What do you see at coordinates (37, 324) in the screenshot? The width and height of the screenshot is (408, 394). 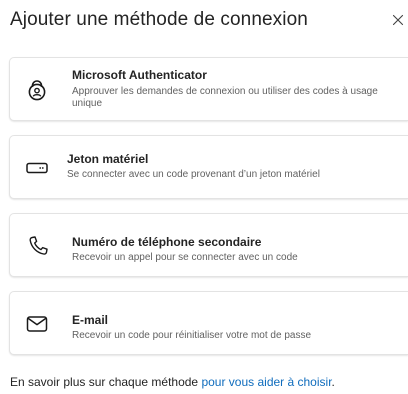 I see `mail-icon` at bounding box center [37, 324].